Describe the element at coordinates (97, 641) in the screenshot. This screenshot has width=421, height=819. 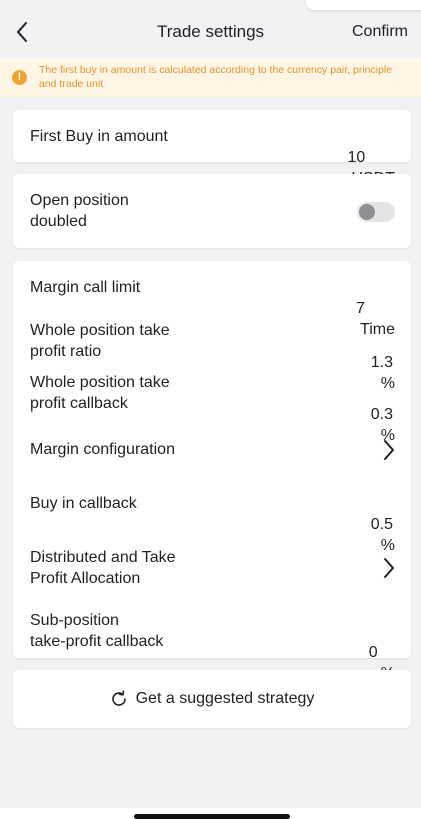
I see `sub-position-callback-label-line2: take-profit callback` at that location.